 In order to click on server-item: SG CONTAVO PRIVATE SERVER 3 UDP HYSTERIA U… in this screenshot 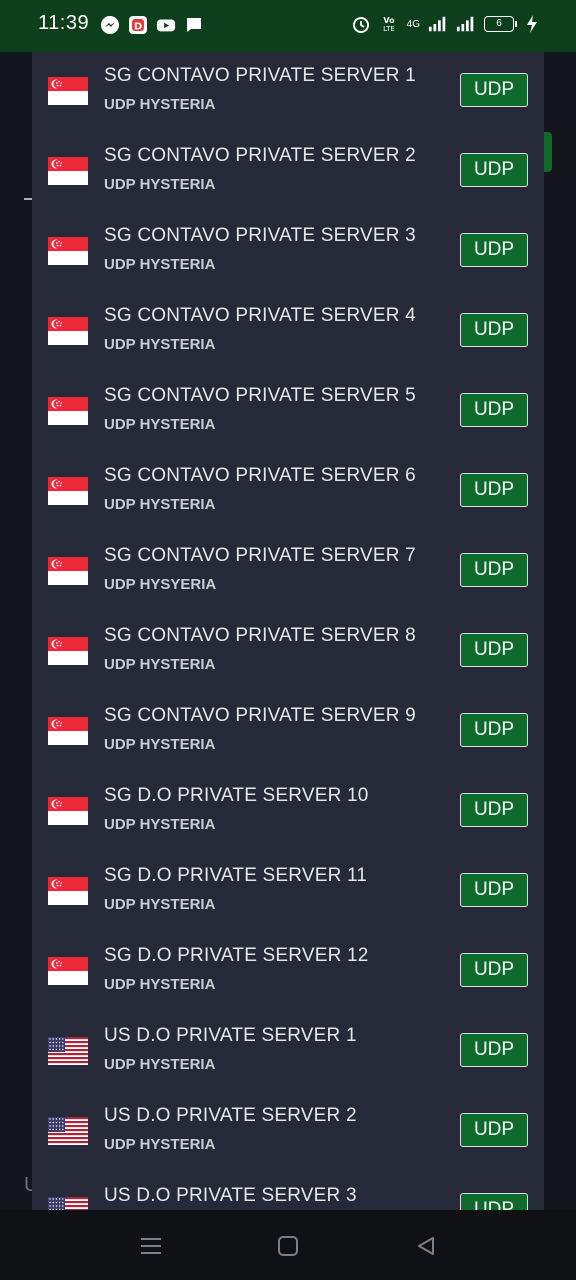, I will do `click(288, 252)`.